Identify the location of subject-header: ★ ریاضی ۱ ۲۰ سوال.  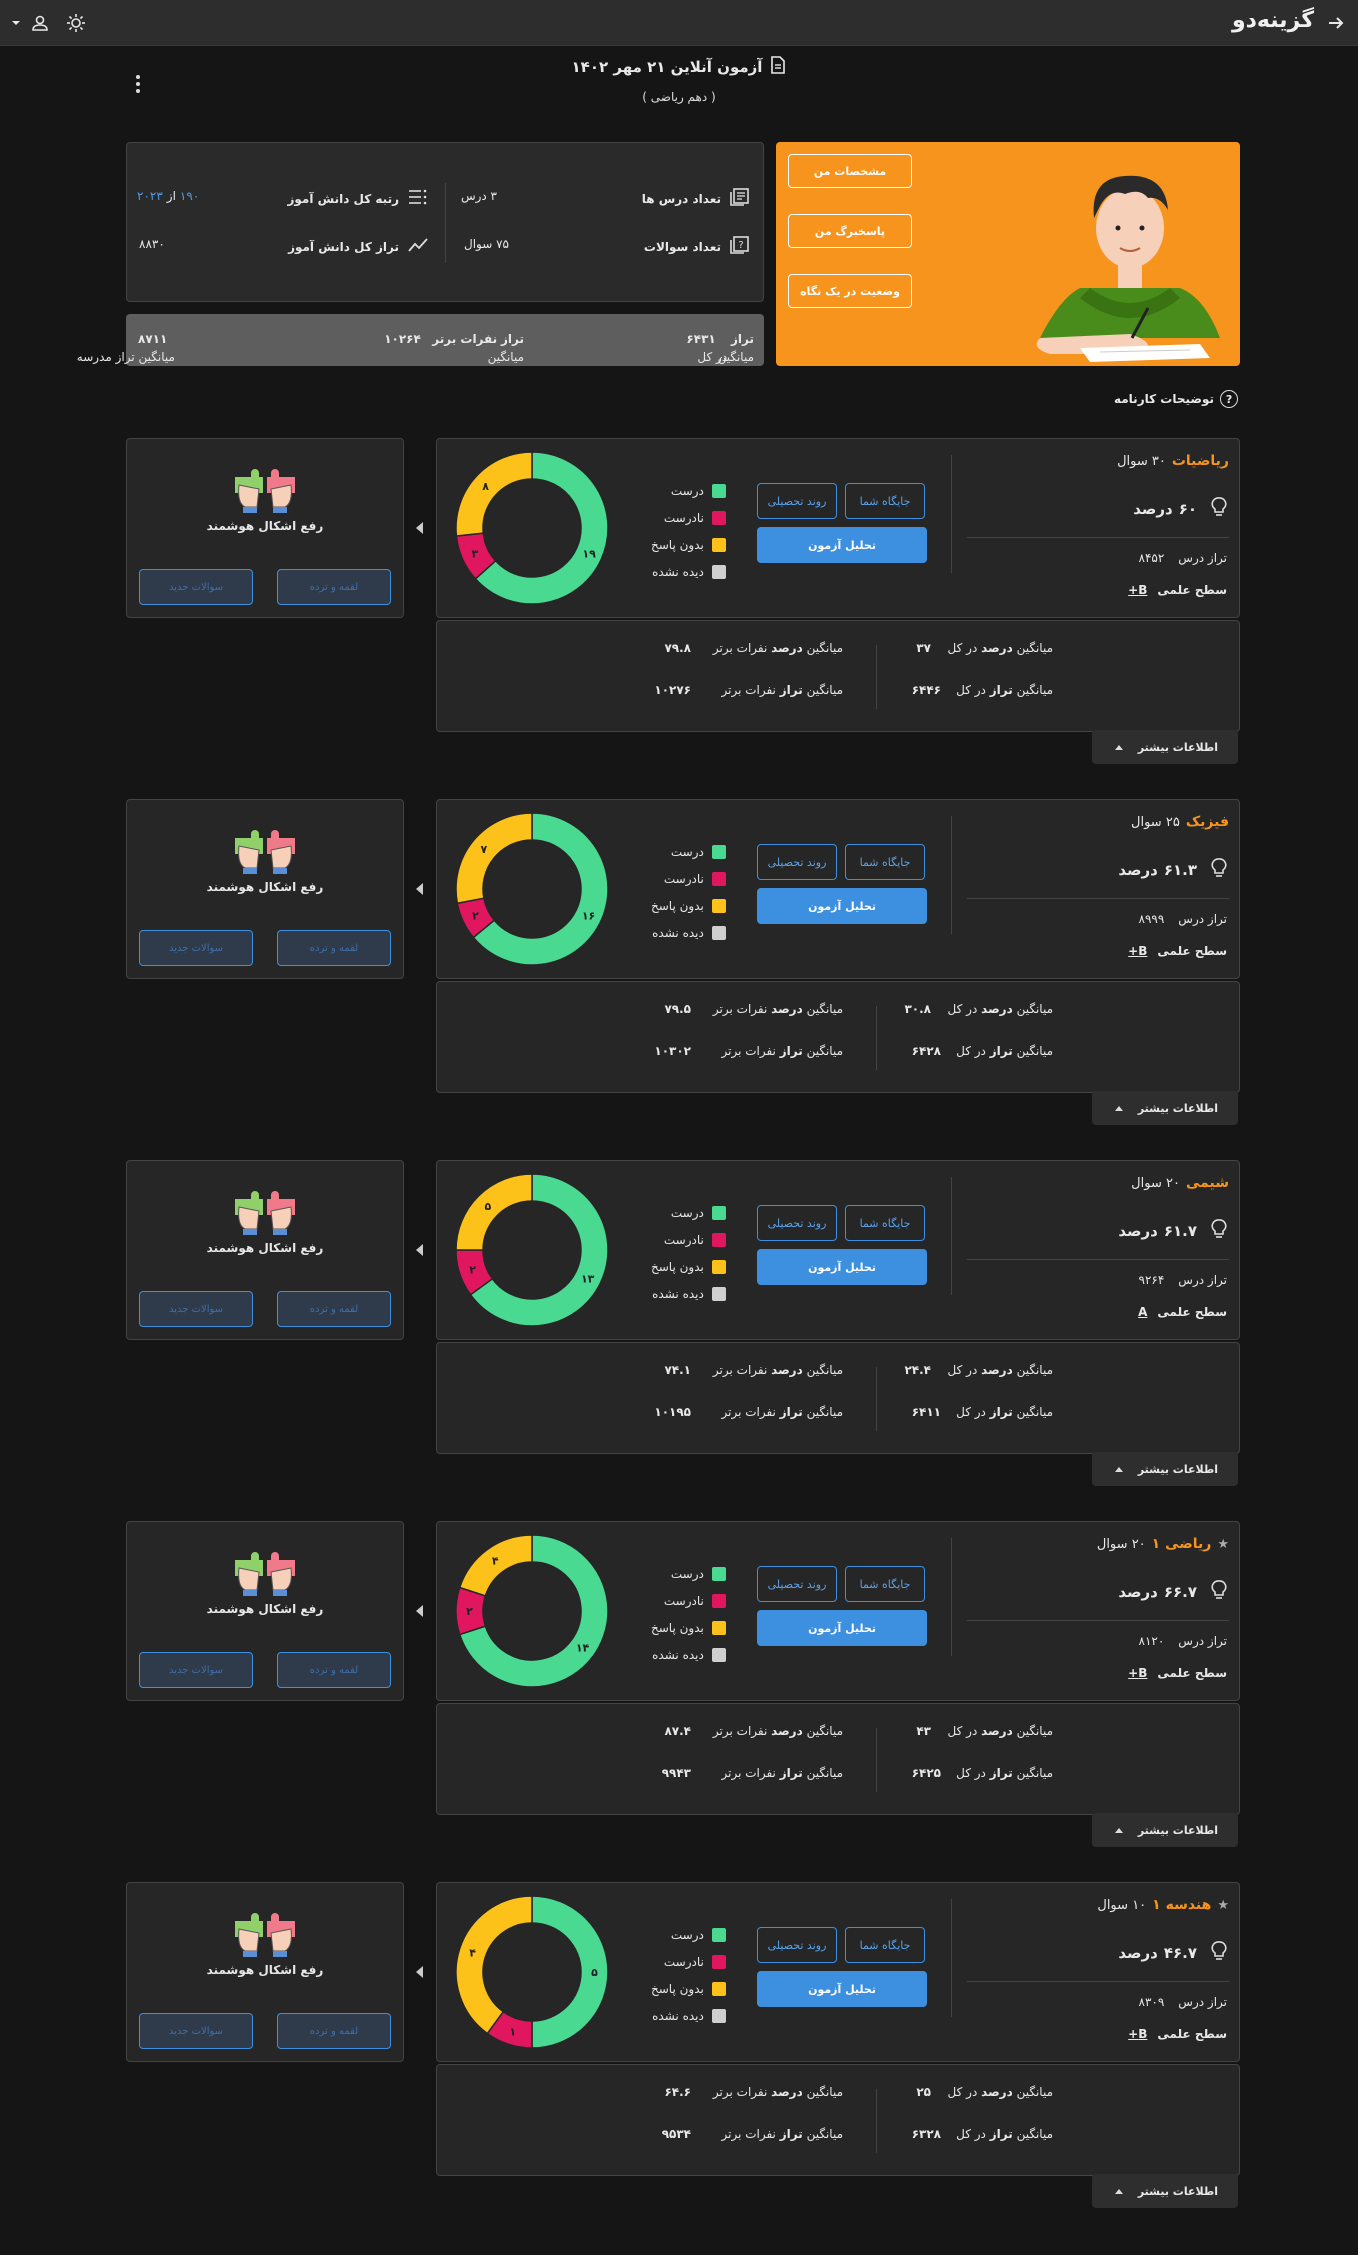
(1163, 1544).